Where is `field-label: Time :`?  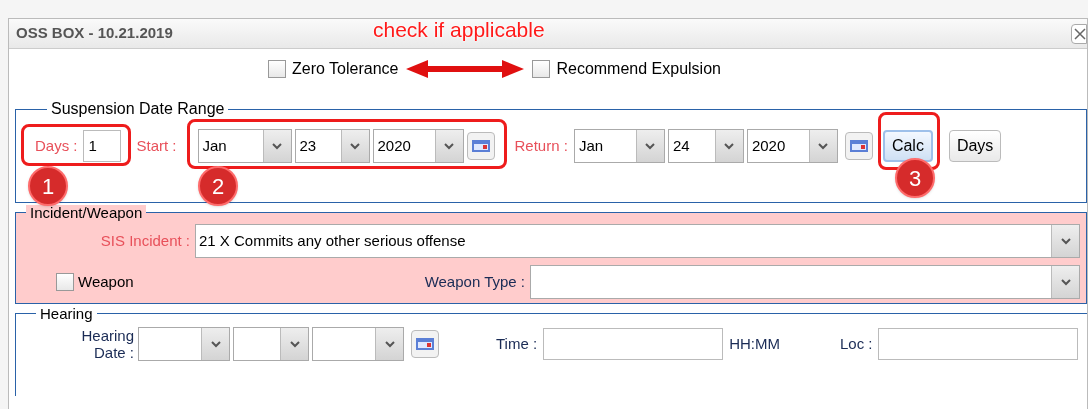 field-label: Time : is located at coordinates (517, 343).